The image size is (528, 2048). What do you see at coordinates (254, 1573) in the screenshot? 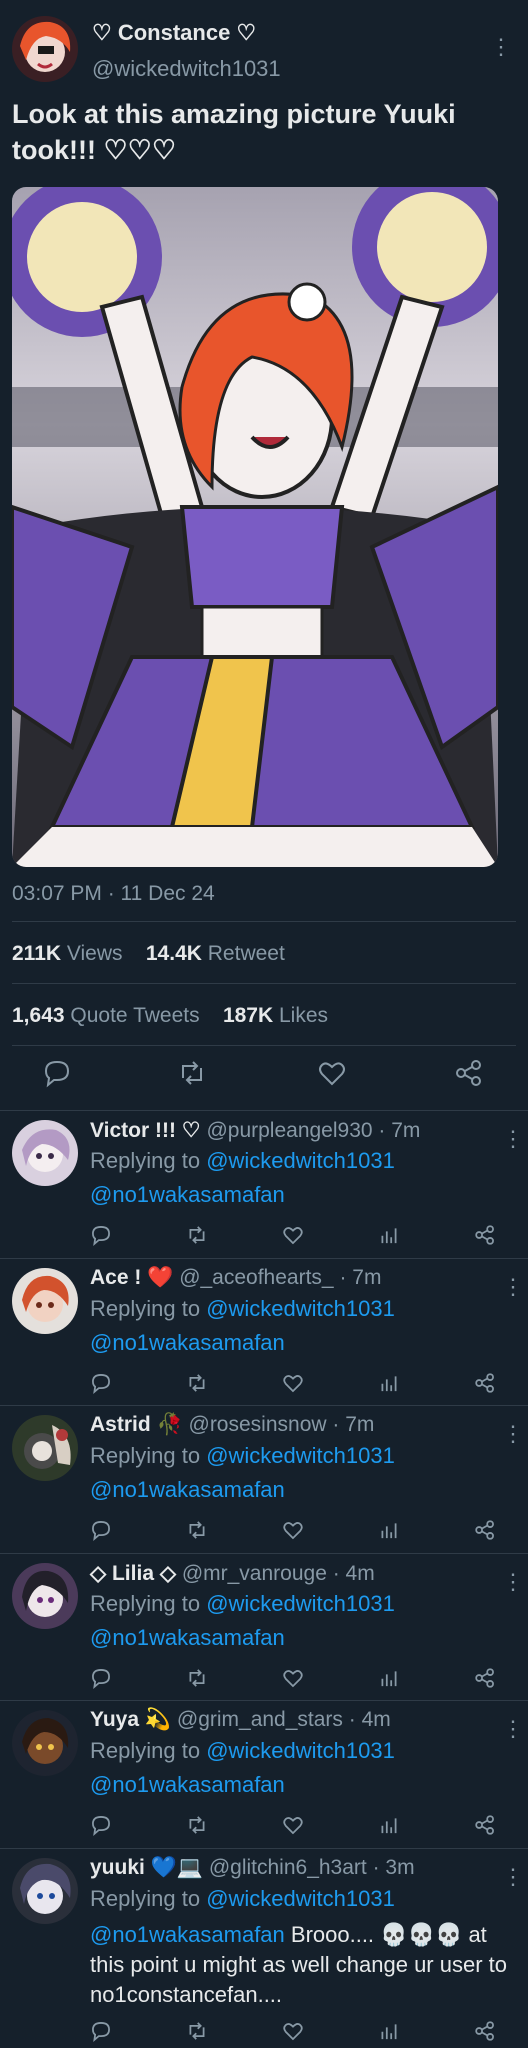
I see `reply-author-handle: @mr_vanrouge` at bounding box center [254, 1573].